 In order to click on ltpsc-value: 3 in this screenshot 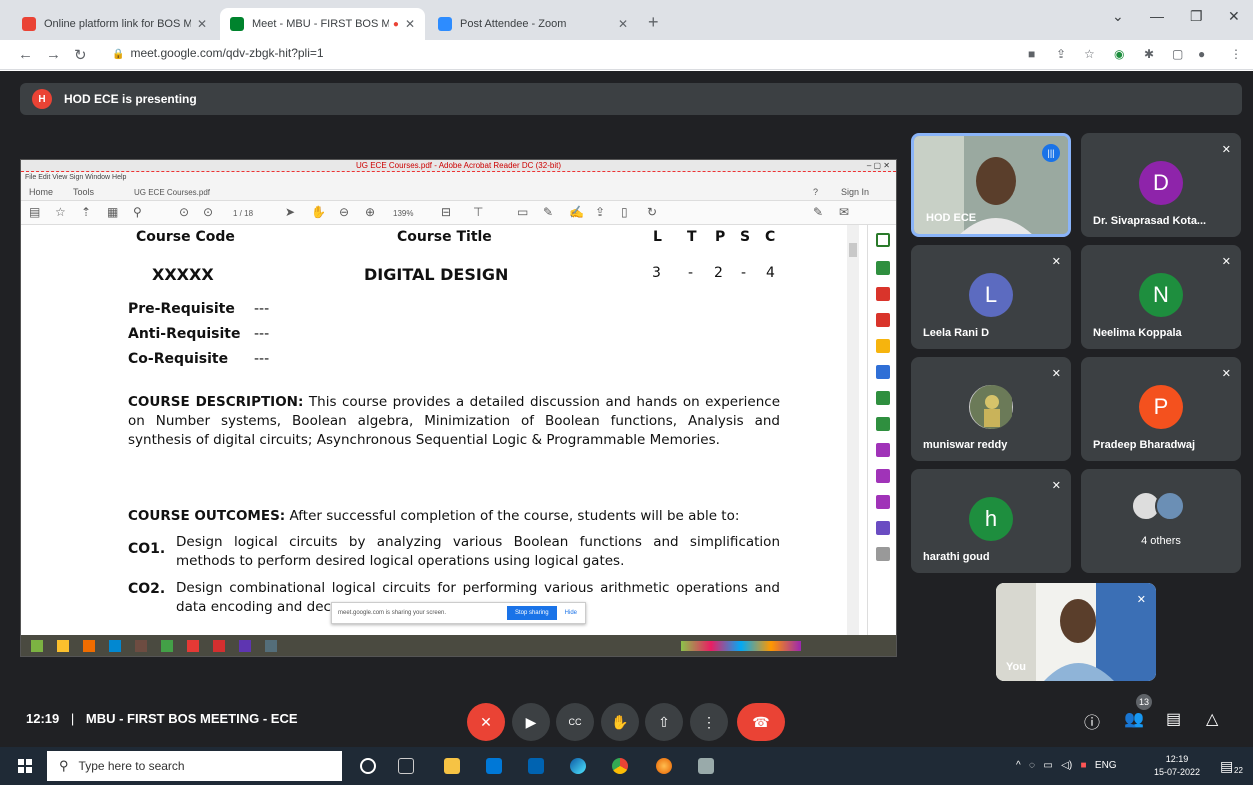, I will do `click(656, 273)`.